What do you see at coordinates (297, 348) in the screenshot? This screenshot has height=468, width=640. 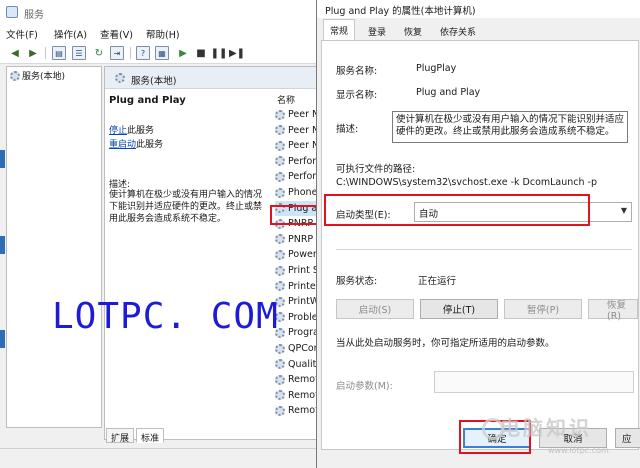 I see `list-item: QPCor` at bounding box center [297, 348].